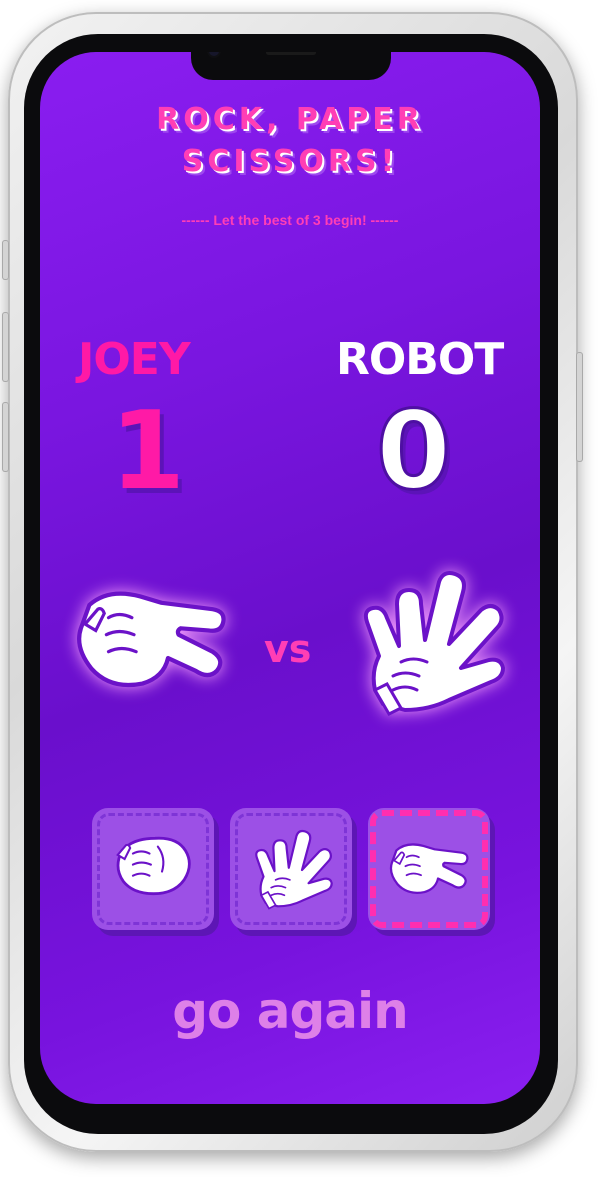 The width and height of the screenshot is (601, 1177). I want to click on game-title-line2: SCISSORS!, so click(290, 161).